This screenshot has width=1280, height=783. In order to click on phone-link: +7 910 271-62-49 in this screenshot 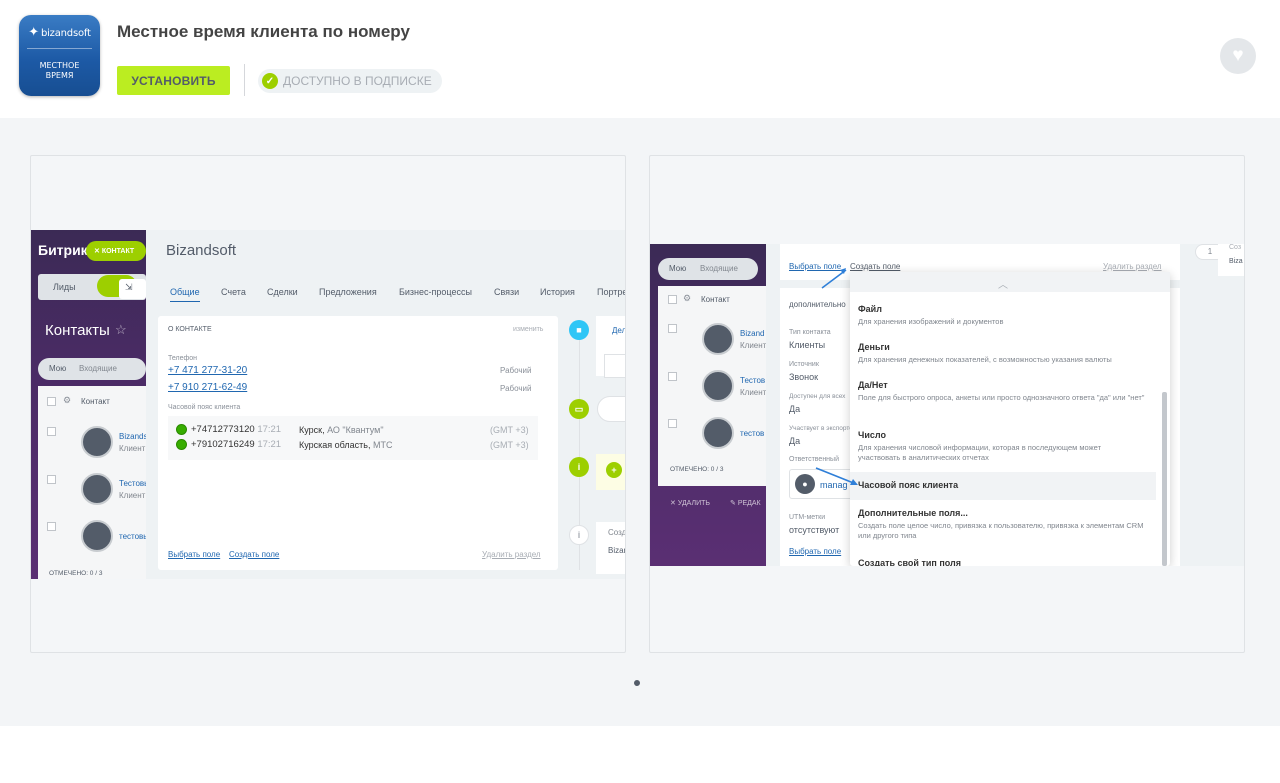, I will do `click(207, 387)`.